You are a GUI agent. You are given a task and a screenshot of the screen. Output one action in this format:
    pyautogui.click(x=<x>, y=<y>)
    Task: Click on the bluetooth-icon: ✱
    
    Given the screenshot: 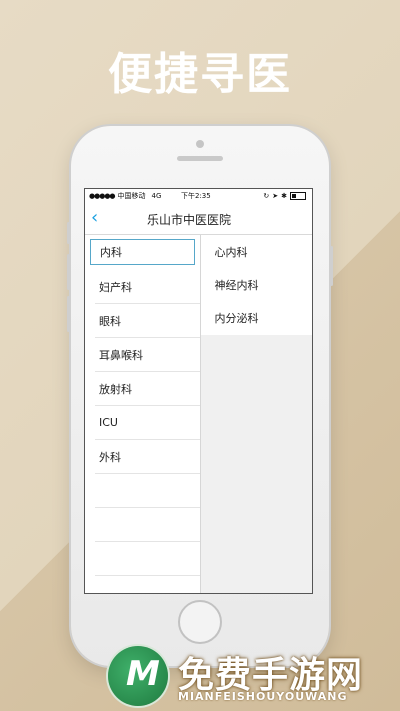 What is the action you would take?
    pyautogui.click(x=284, y=196)
    